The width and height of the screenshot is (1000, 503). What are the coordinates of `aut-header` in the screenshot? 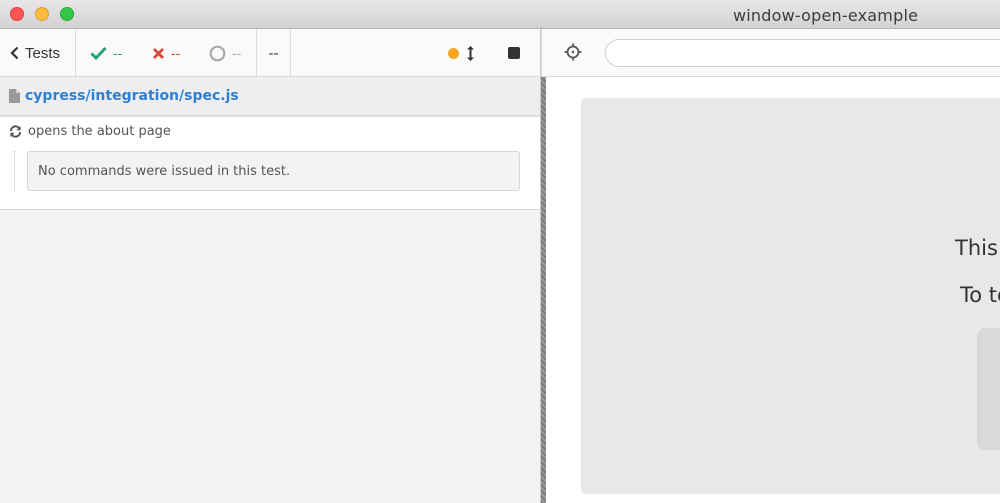 It's located at (770, 53).